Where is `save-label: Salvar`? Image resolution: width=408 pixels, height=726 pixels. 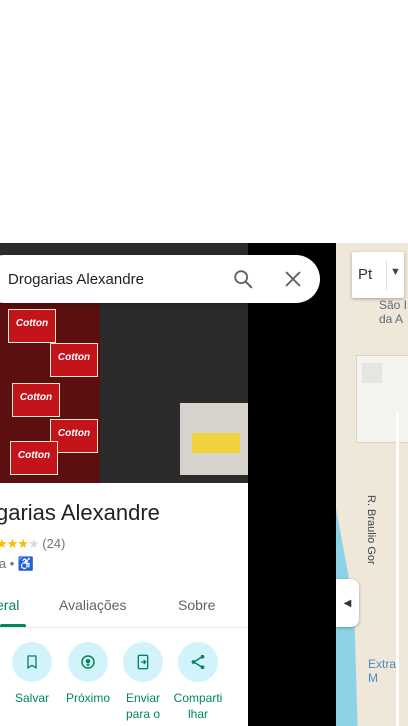 save-label: Salvar is located at coordinates (31, 698).